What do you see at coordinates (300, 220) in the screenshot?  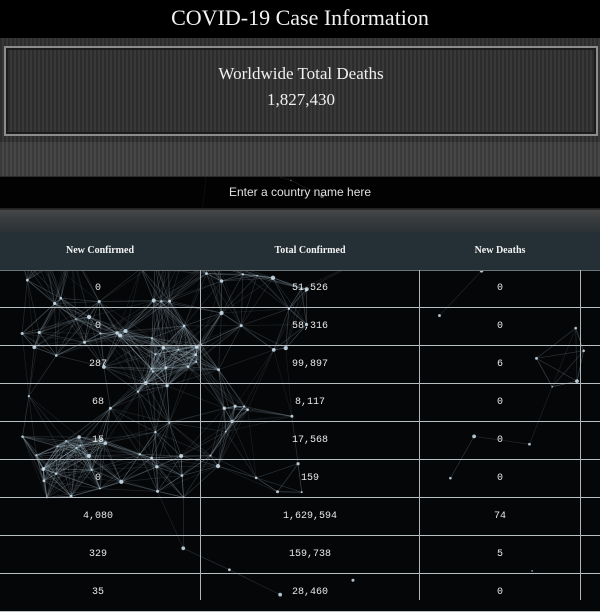 I see `divider-band-lower` at bounding box center [300, 220].